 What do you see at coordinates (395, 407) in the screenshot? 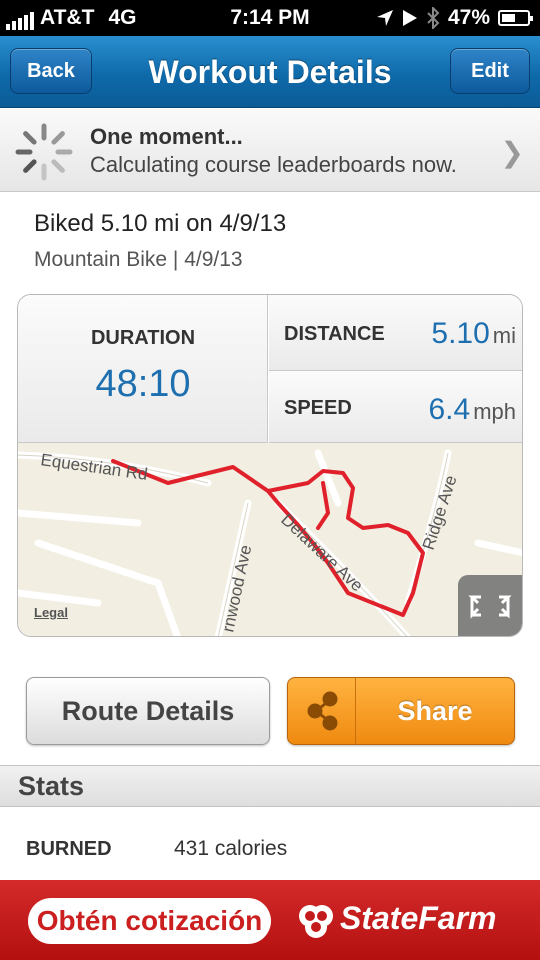
I see `speed-cell: SPEED 6.4 mph` at bounding box center [395, 407].